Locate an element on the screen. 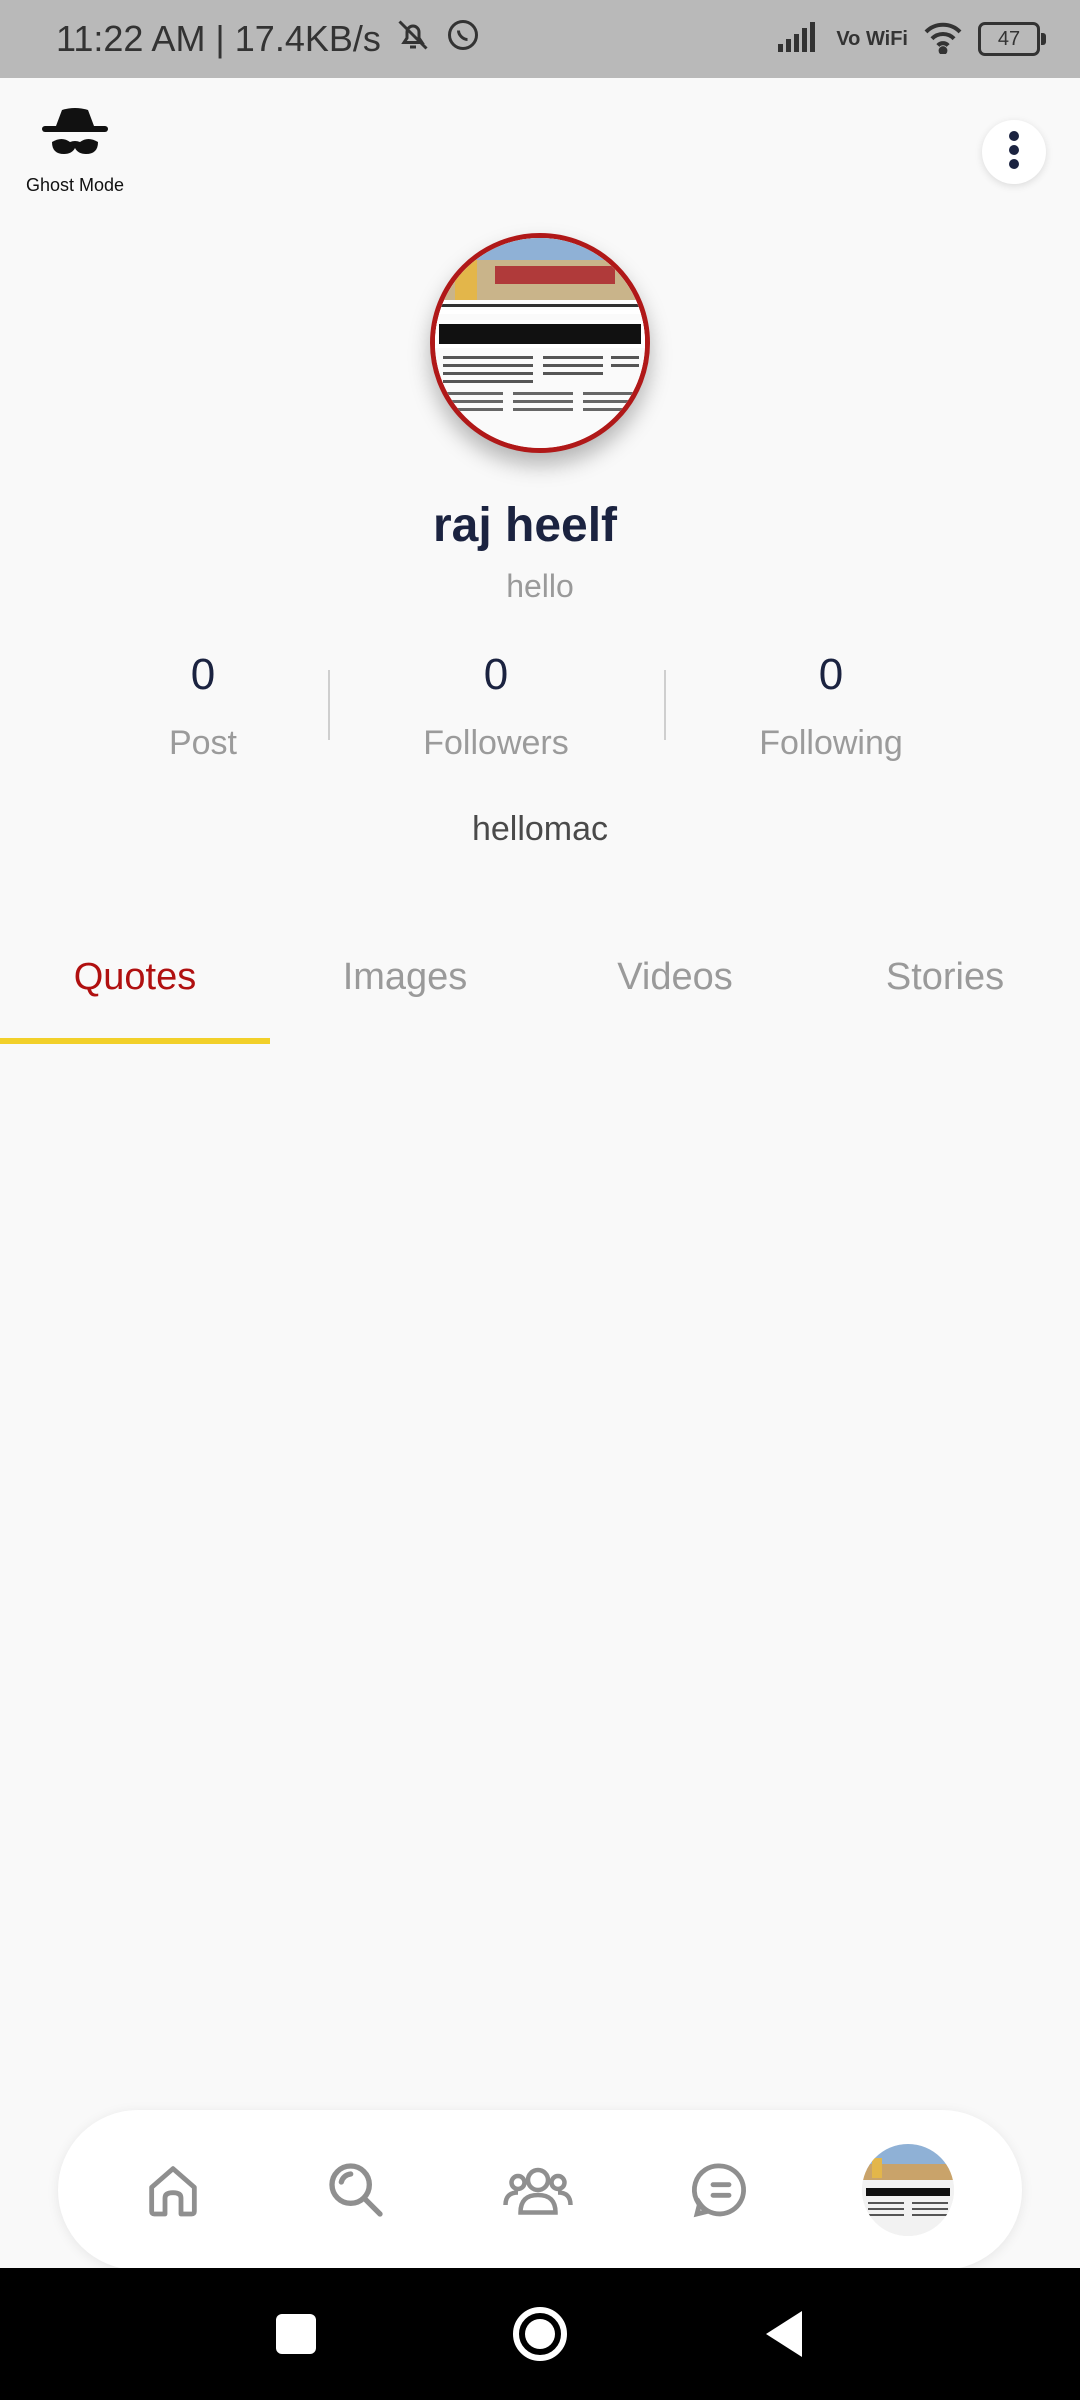 The width and height of the screenshot is (1080, 2400). more-vertical-icon is located at coordinates (1014, 152).